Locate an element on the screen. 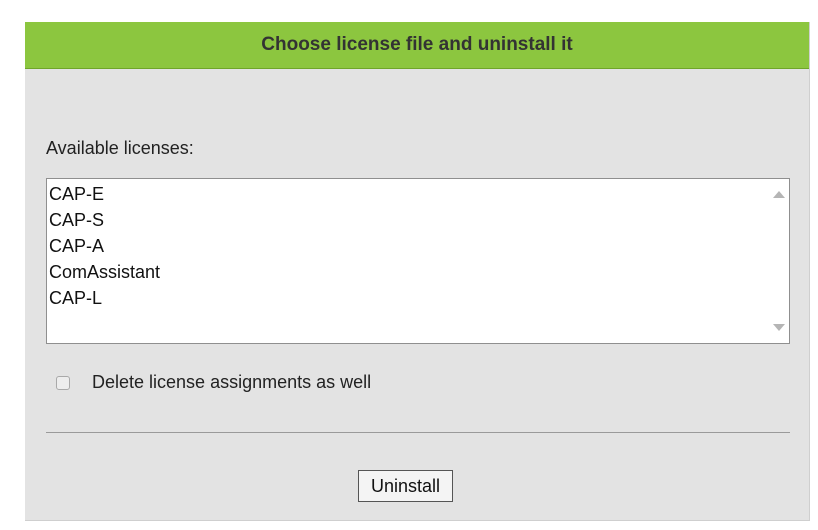  panel-title: Choose license file and uninstall it is located at coordinates (417, 44).